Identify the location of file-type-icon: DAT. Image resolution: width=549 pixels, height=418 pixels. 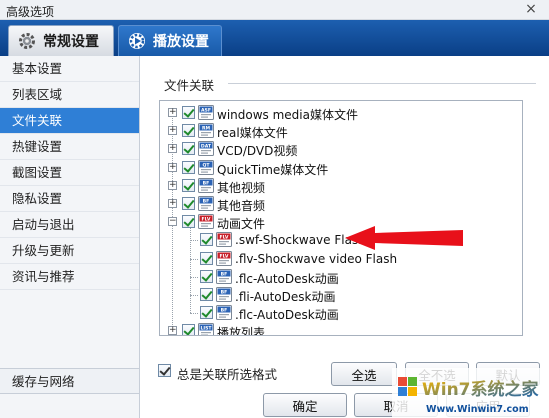
(206, 149).